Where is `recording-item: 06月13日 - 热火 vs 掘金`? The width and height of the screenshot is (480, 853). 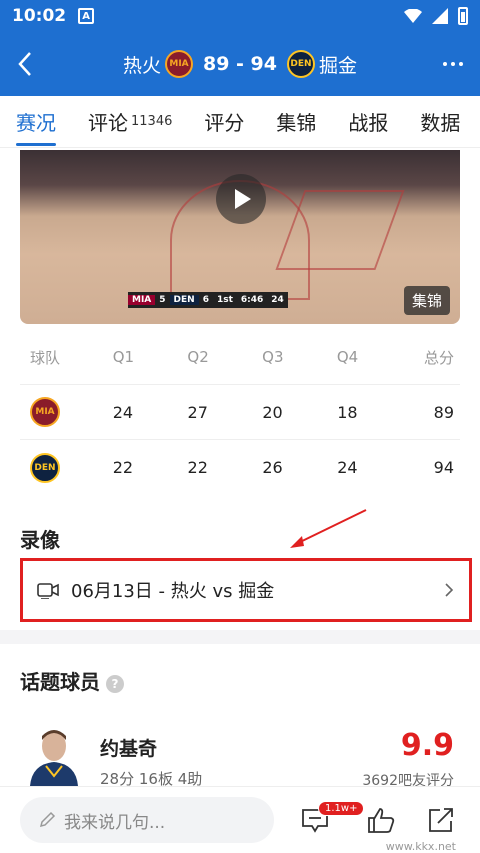 recording-item: 06月13日 - 热火 vs 掘金 is located at coordinates (246, 590).